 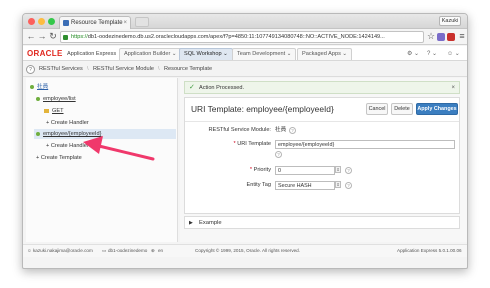 What do you see at coordinates (126, 152) in the screenshot?
I see `annotation-arrow-line` at bounding box center [126, 152].